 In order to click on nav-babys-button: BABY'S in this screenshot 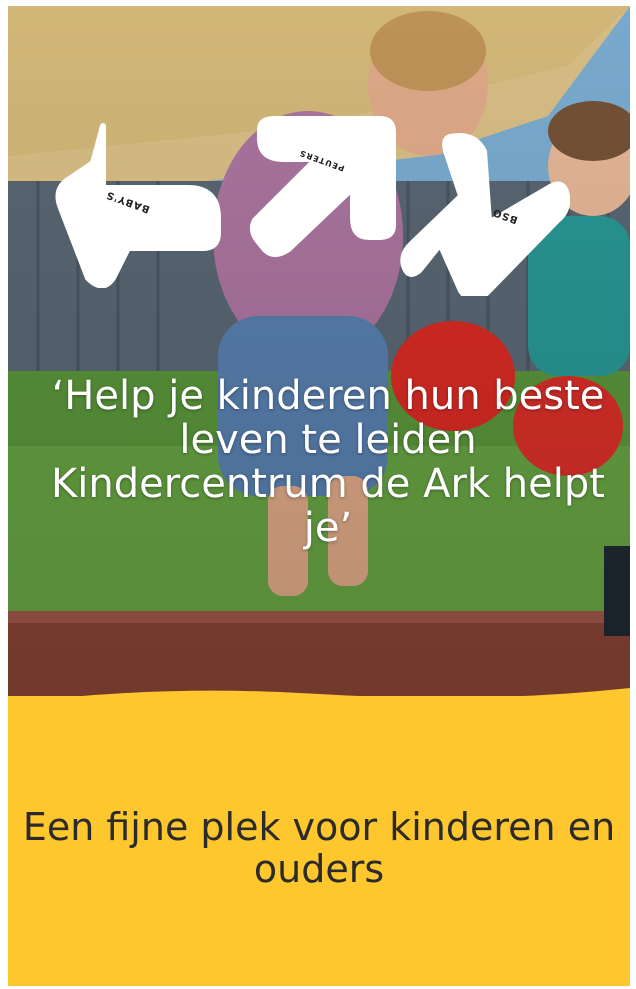, I will do `click(138, 203)`.